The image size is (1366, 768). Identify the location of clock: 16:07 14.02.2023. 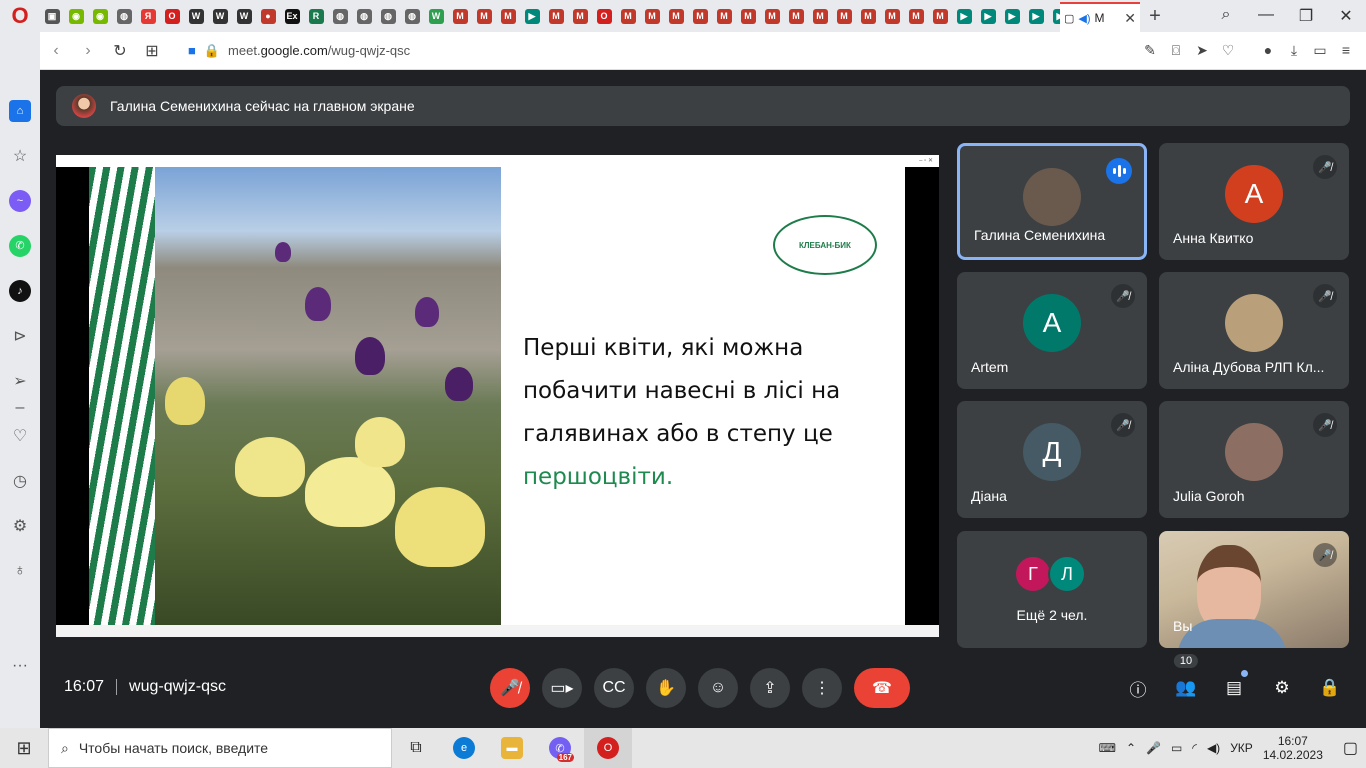
(1293, 748).